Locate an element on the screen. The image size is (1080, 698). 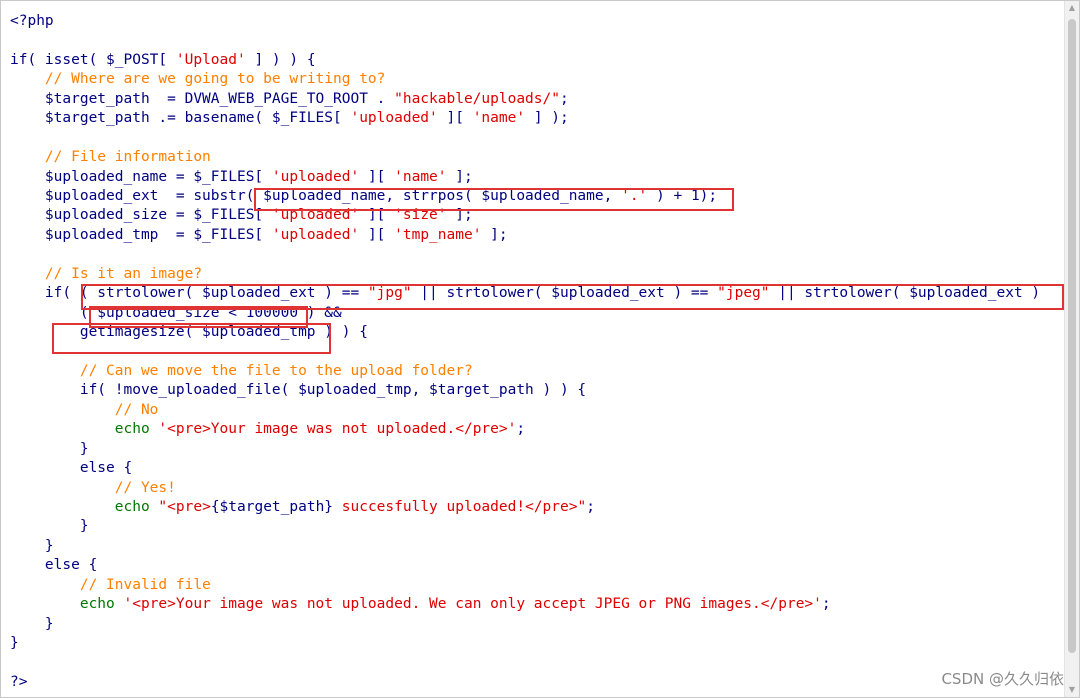
highlight-getimagesize is located at coordinates (191, 338).